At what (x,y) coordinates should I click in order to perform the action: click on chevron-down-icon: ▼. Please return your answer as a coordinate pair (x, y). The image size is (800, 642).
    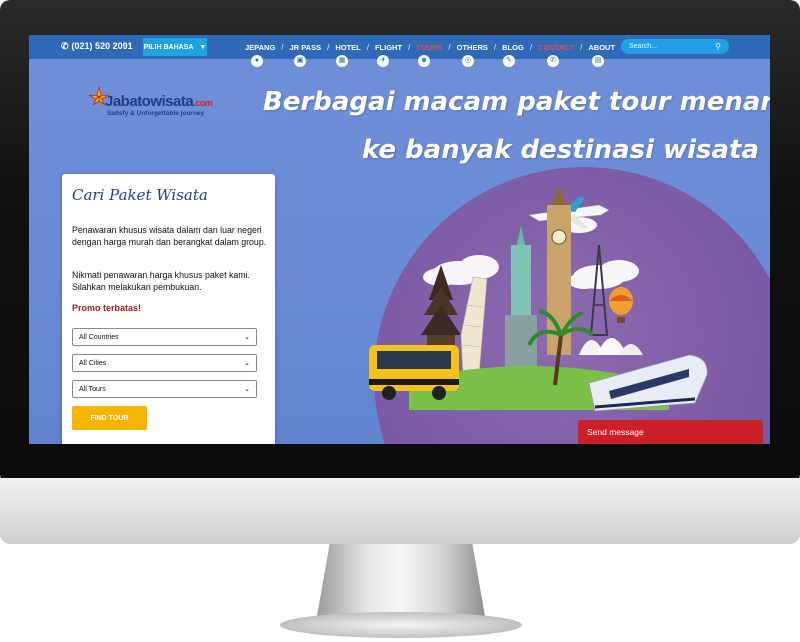
    Looking at the image, I should click on (203, 47).